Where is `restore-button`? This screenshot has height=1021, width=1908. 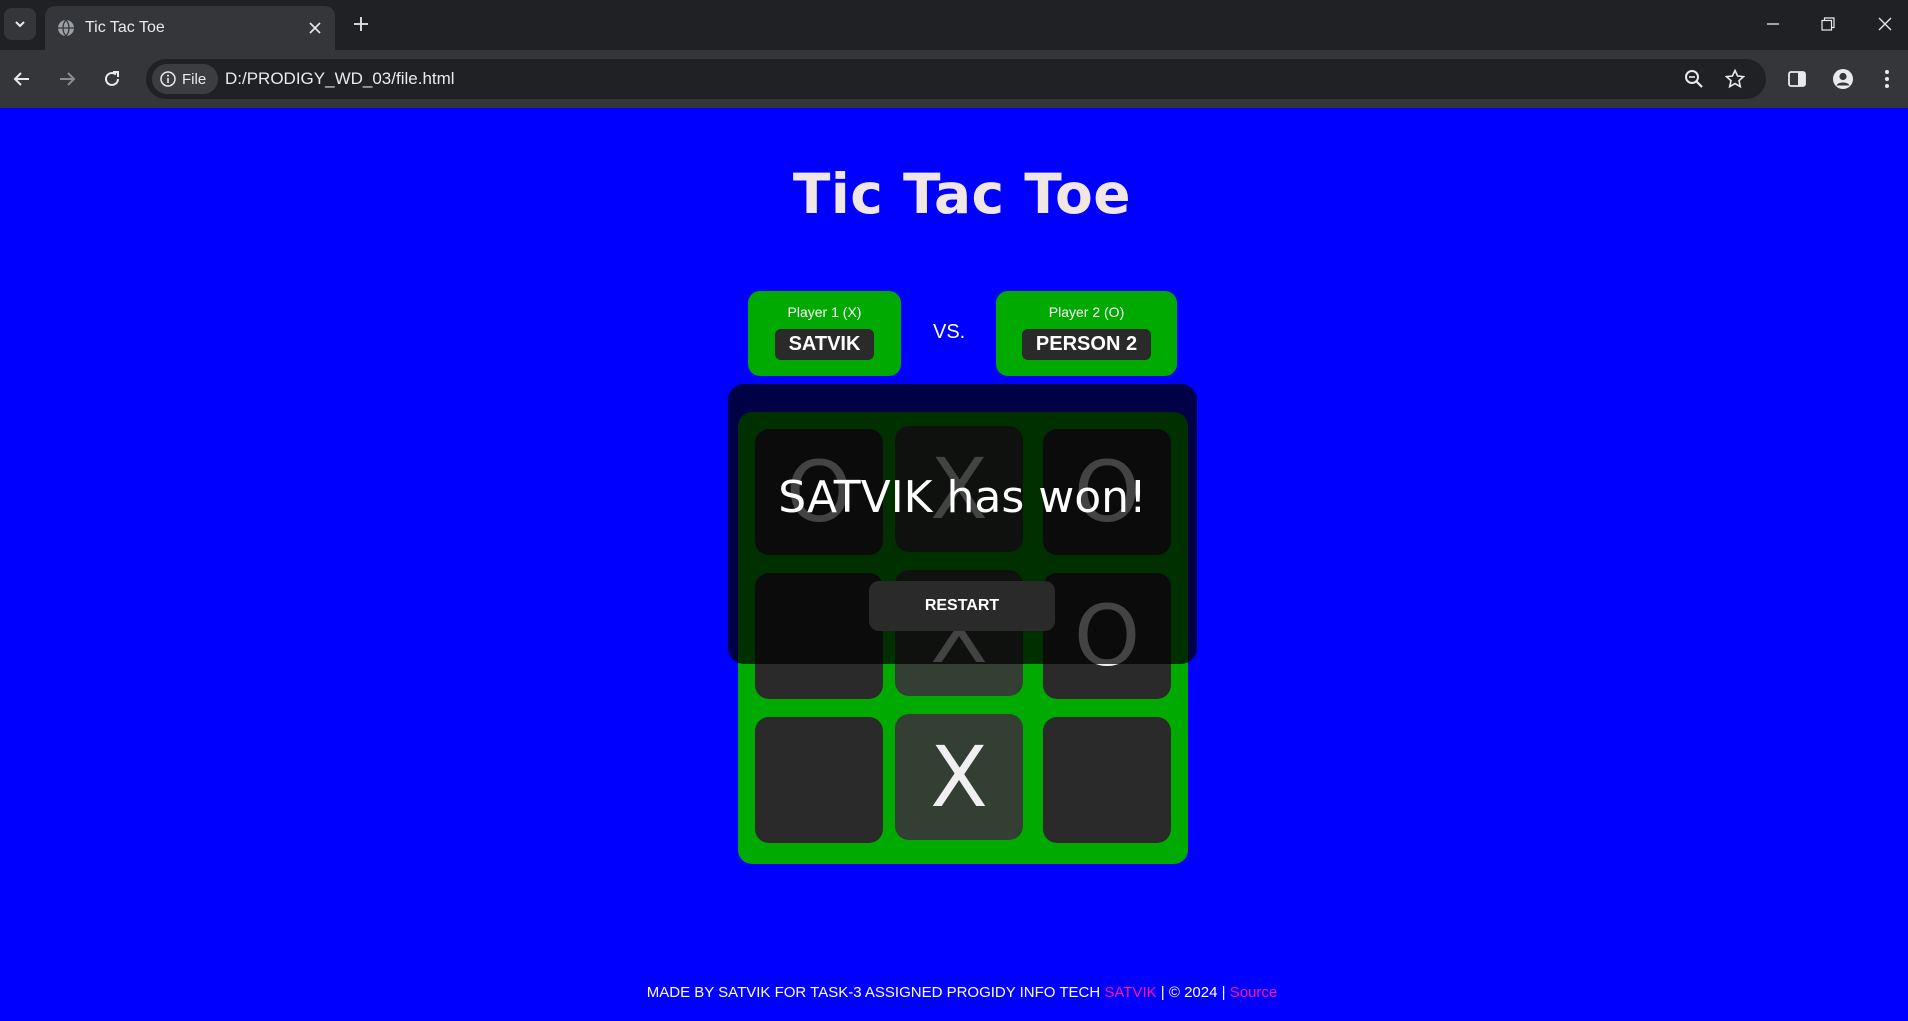
restore-button is located at coordinates (1828, 24).